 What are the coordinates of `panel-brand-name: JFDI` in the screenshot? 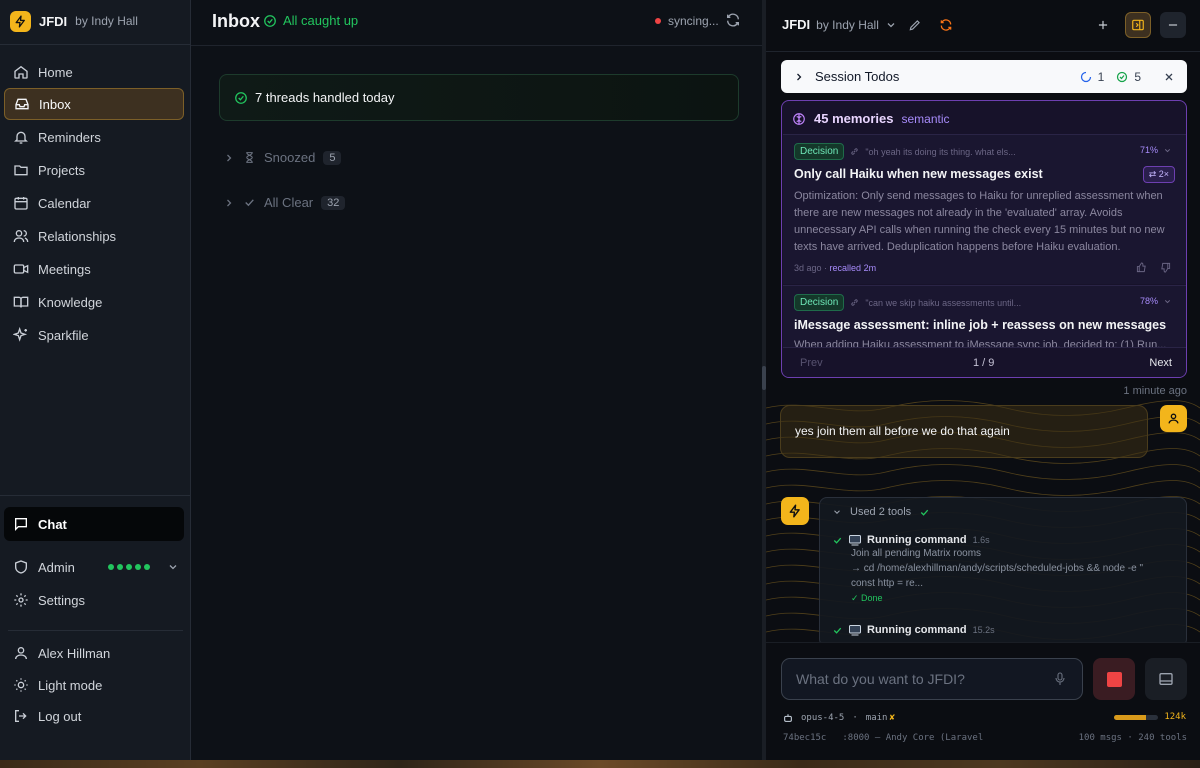 It's located at (796, 24).